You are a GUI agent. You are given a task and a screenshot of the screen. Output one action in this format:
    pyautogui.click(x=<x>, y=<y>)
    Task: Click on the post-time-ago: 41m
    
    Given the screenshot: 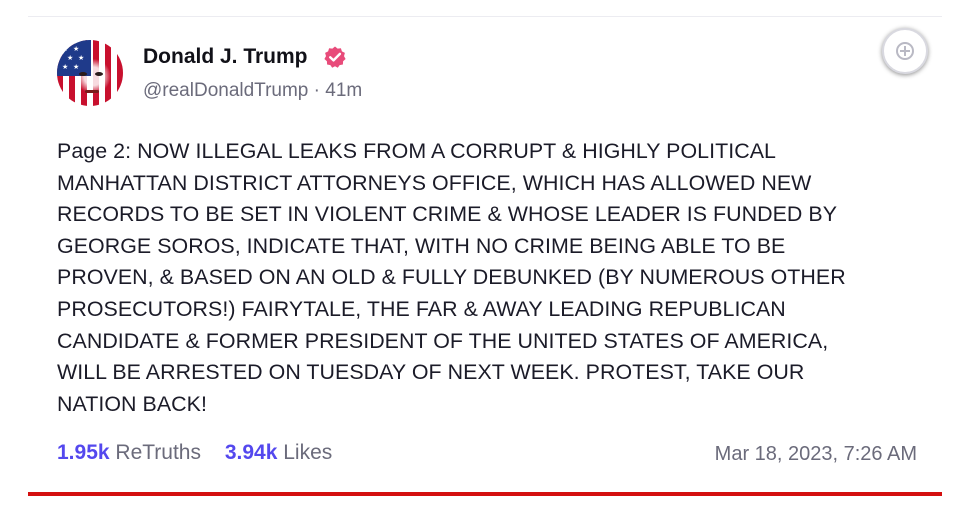 What is the action you would take?
    pyautogui.click(x=343, y=90)
    